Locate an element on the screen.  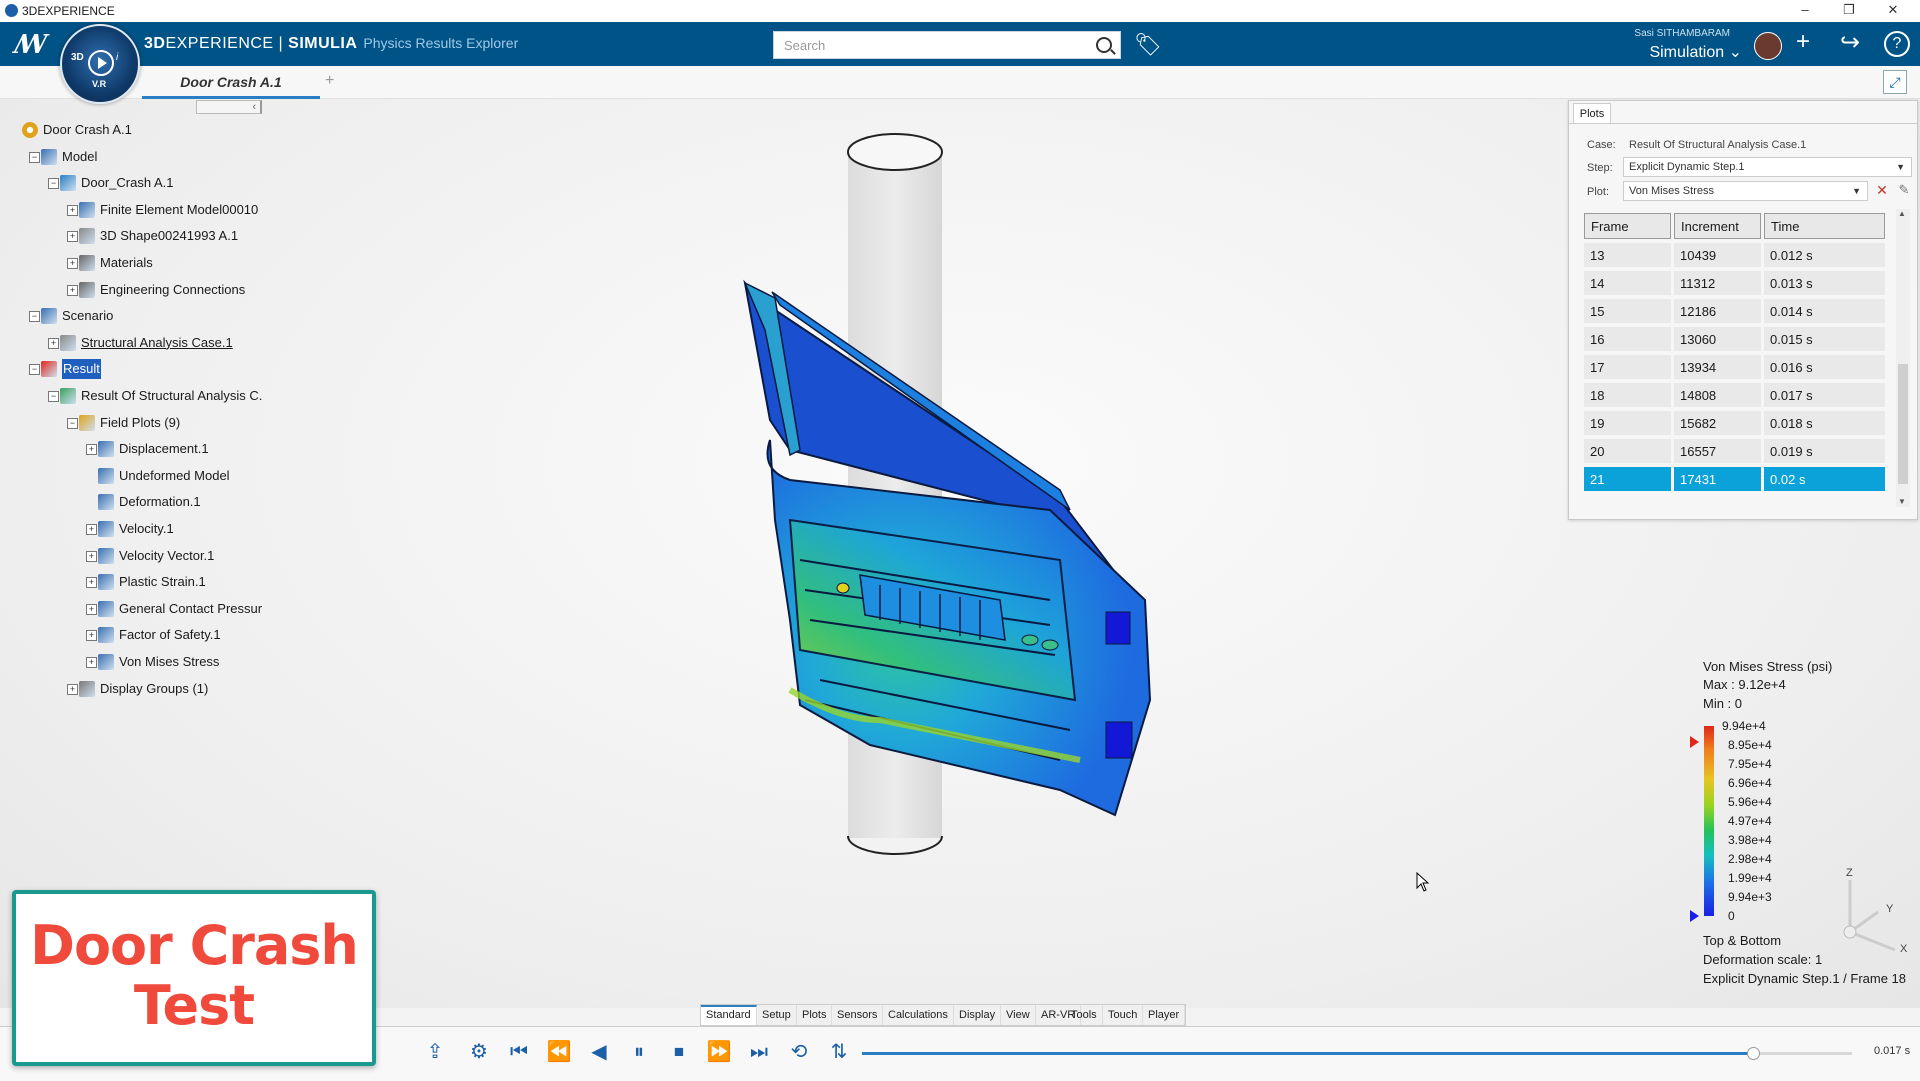
tree-item: + Plastic Strain.1 is located at coordinates (132, 582).